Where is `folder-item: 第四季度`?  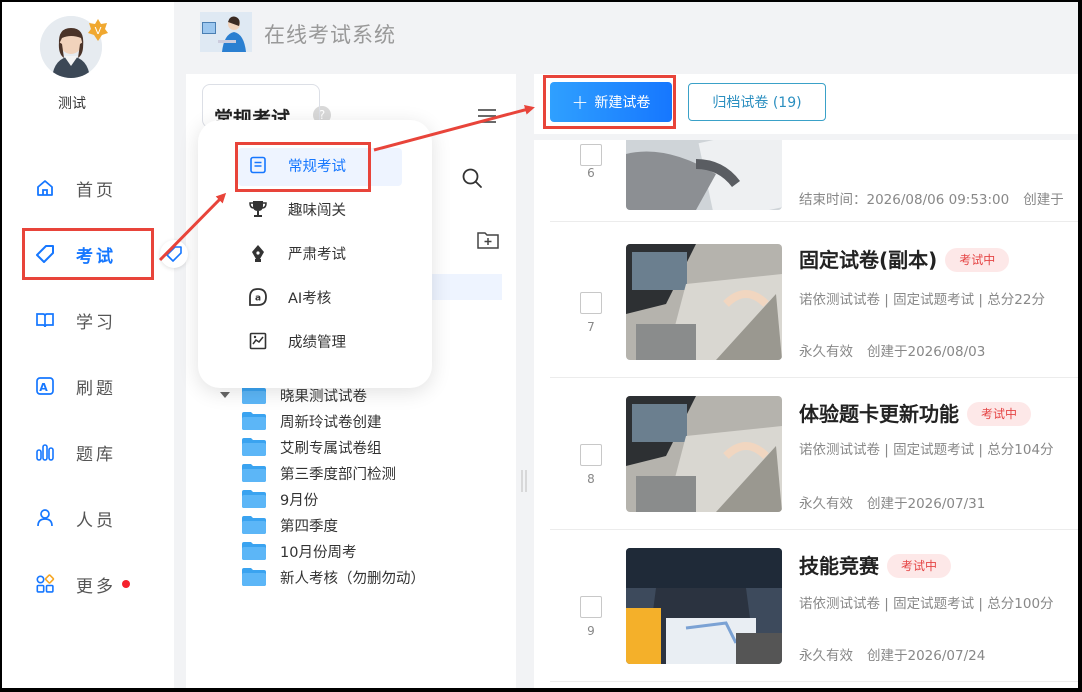
folder-item: 第四季度 is located at coordinates (290, 525).